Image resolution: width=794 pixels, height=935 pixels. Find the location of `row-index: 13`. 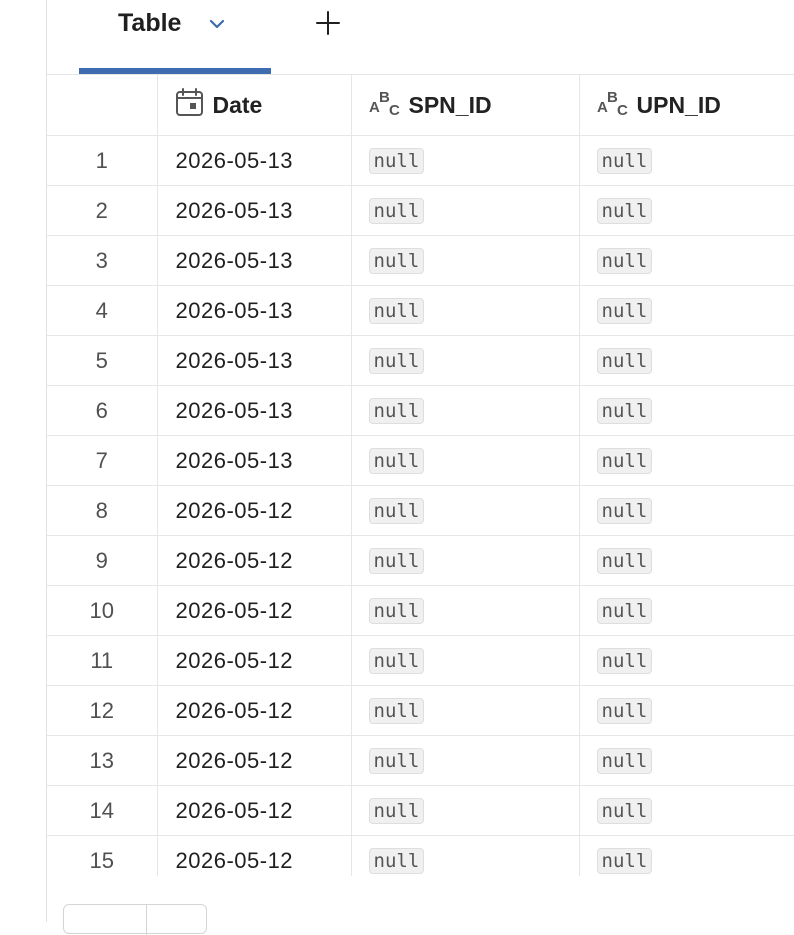

row-index: 13 is located at coordinates (102, 760).